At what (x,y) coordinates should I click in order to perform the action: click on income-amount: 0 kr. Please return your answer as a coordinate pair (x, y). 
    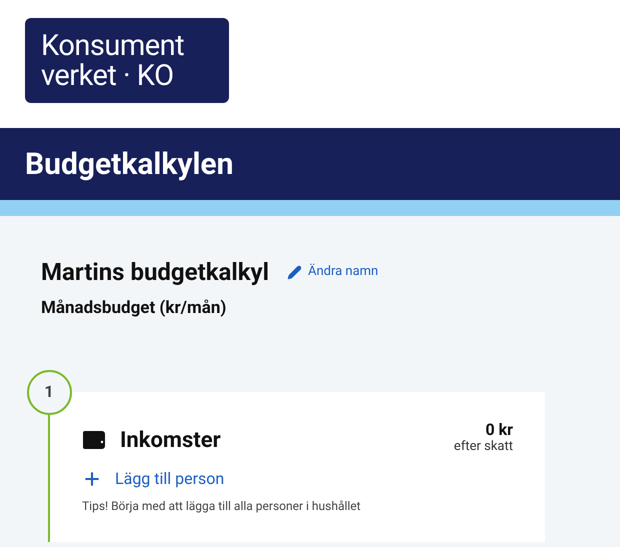
    Looking at the image, I should click on (499, 430).